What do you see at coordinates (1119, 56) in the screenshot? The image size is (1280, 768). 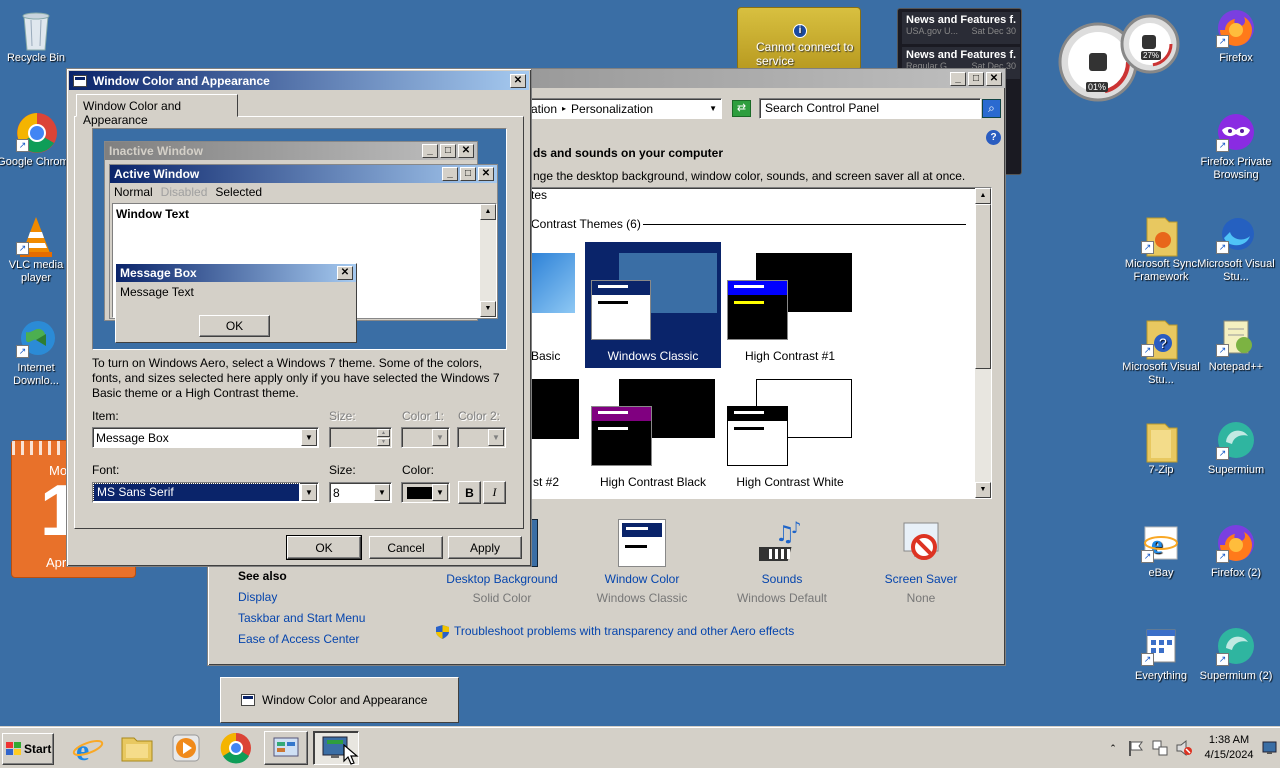 I see `cpu-meter-gadget: 01% 27%` at bounding box center [1119, 56].